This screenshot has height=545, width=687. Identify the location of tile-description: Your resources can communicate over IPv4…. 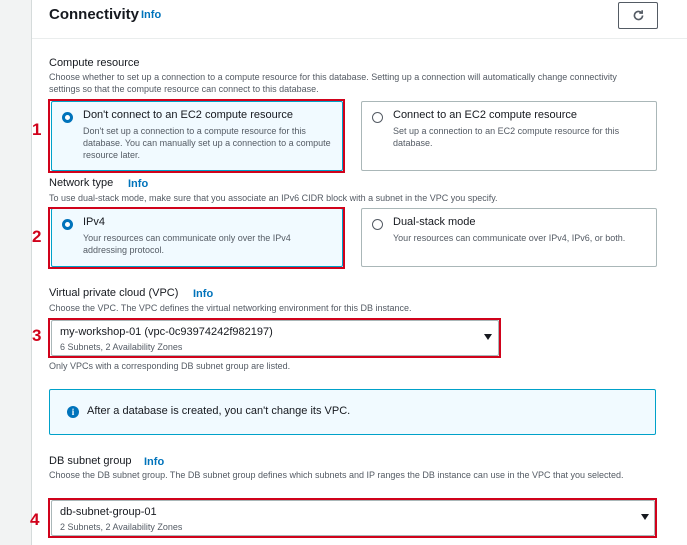
(509, 238).